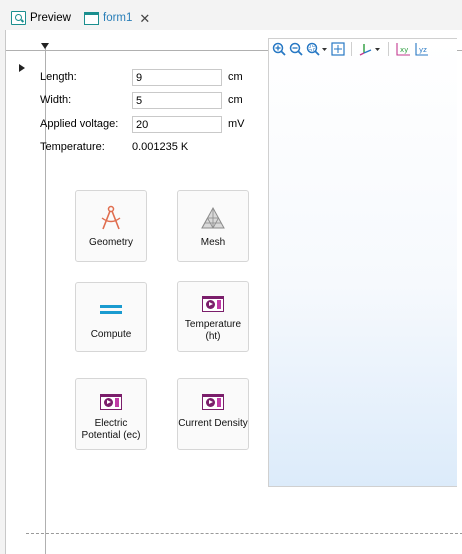 This screenshot has width=462, height=554. I want to click on temperature-value: 0.001235 K, so click(160, 147).